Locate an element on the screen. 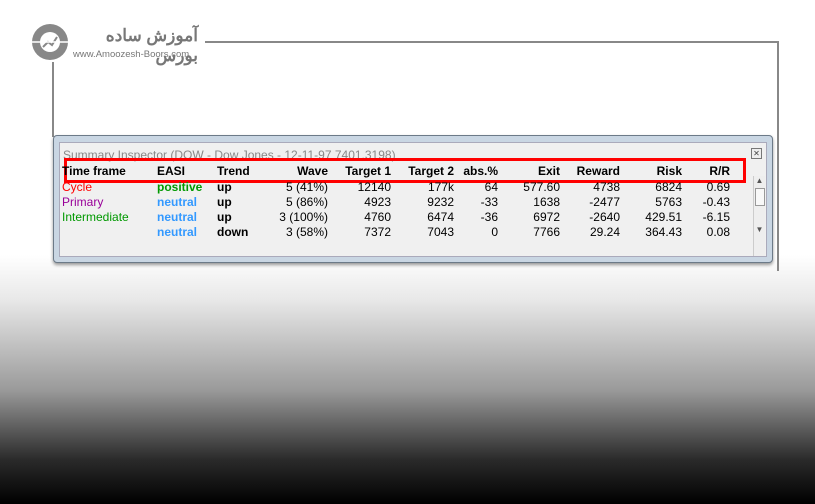 This screenshot has height=504, width=815. column-header: Target 2 is located at coordinates (431, 171).